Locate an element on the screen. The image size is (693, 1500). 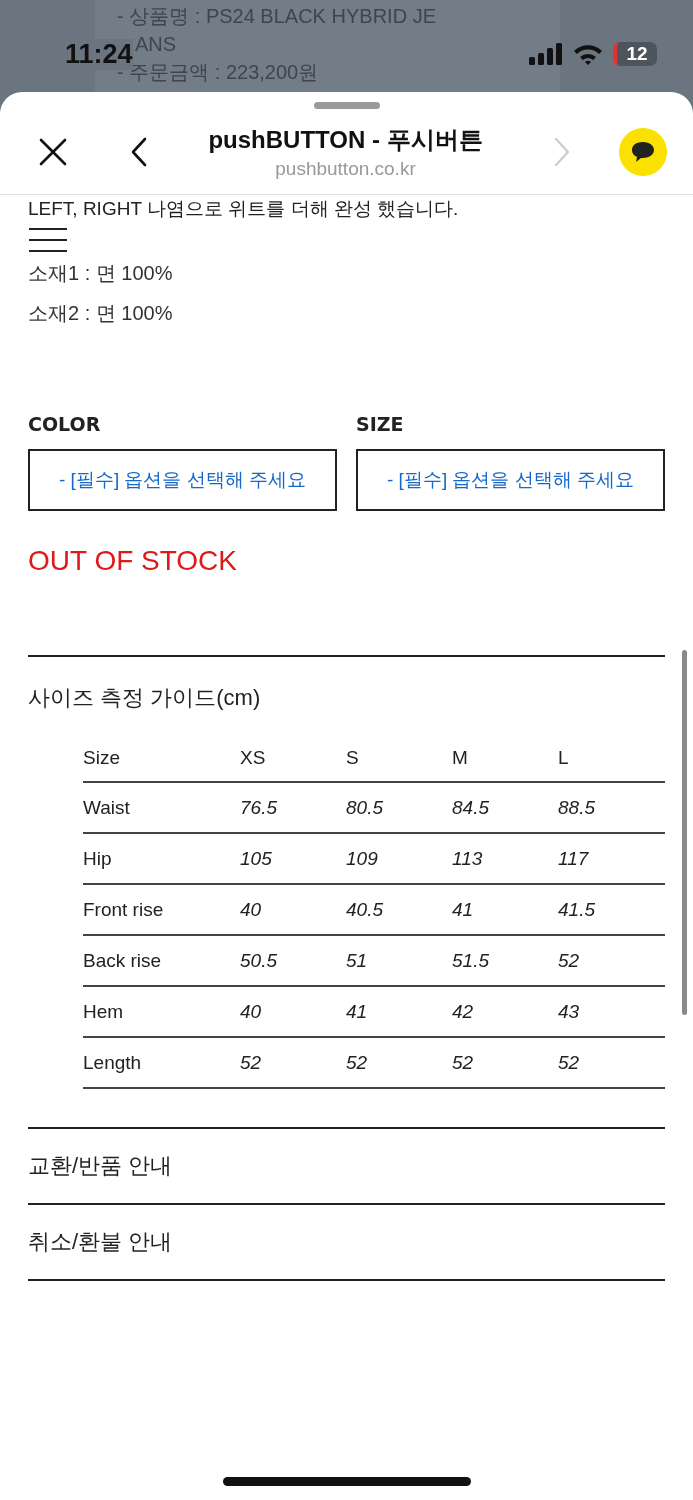
page-url: pushbutton.co.kr is located at coordinates (345, 168).